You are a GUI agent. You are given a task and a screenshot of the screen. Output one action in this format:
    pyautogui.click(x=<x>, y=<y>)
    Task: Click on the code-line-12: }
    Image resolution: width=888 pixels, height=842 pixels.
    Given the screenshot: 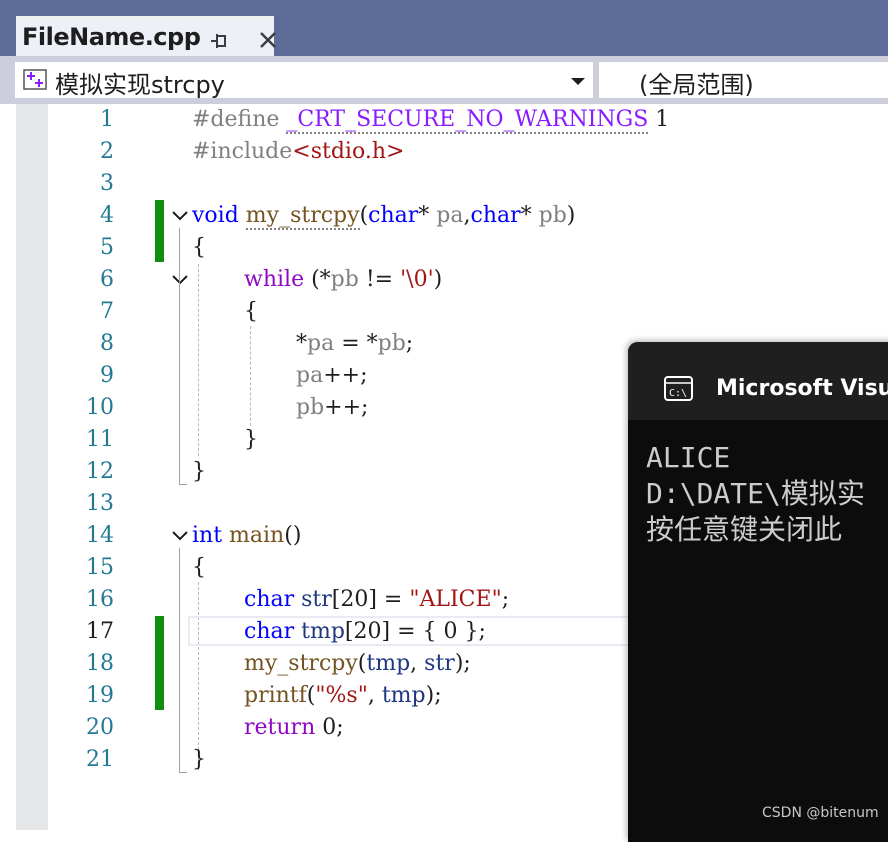 What is the action you would take?
    pyautogui.click(x=199, y=472)
    